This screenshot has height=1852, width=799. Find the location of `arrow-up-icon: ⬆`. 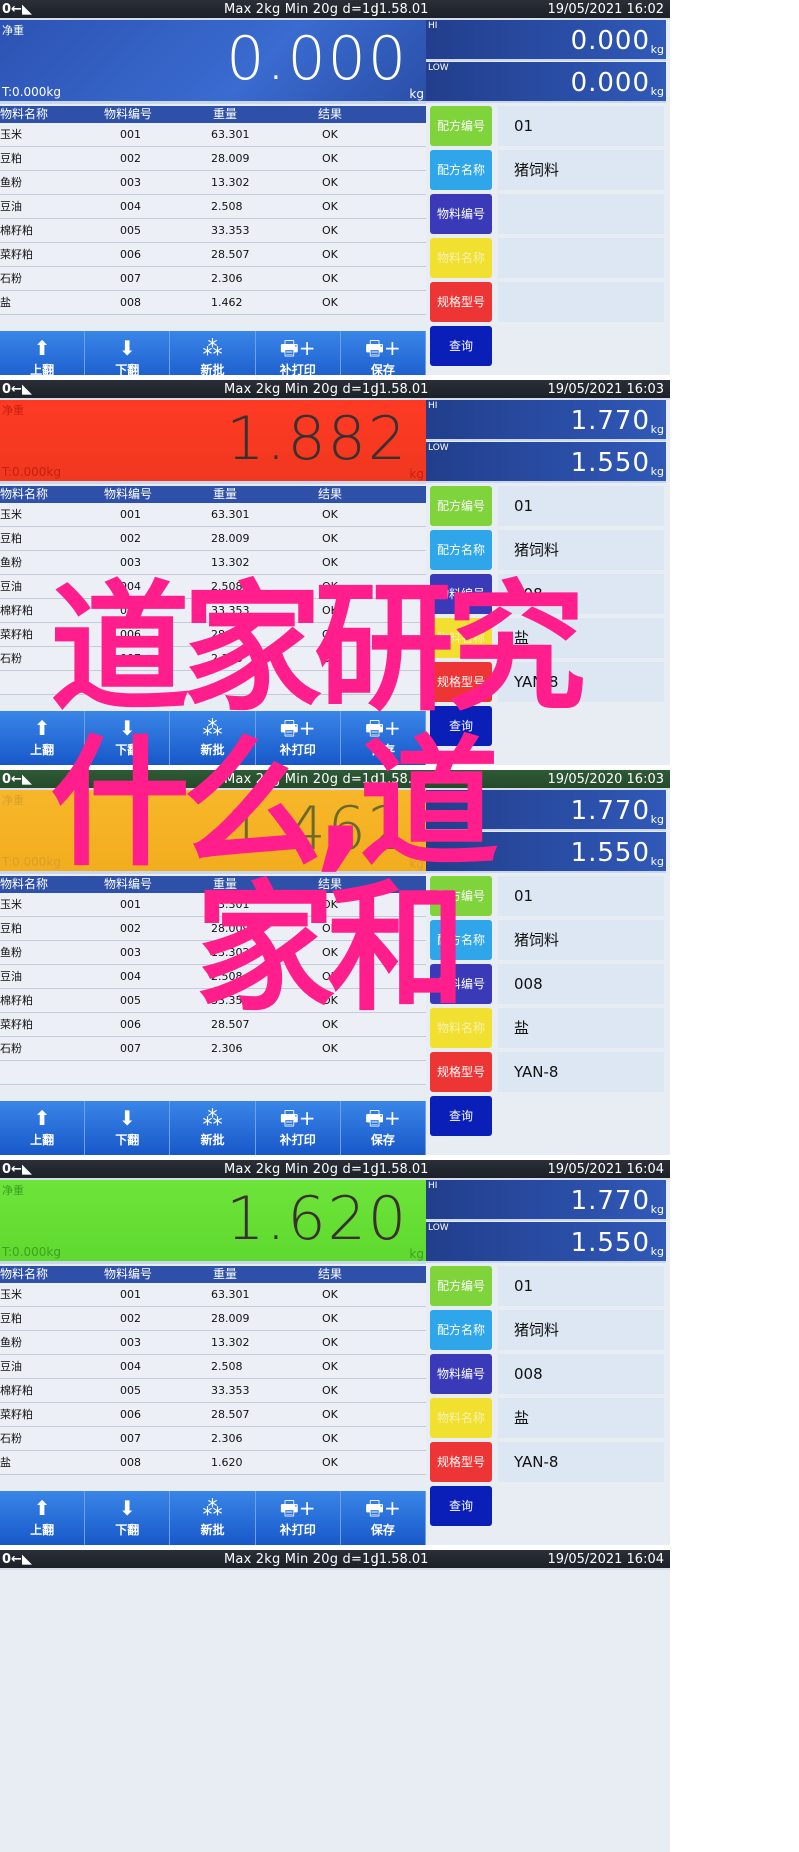

arrow-up-icon: ⬆ is located at coordinates (42, 1508).